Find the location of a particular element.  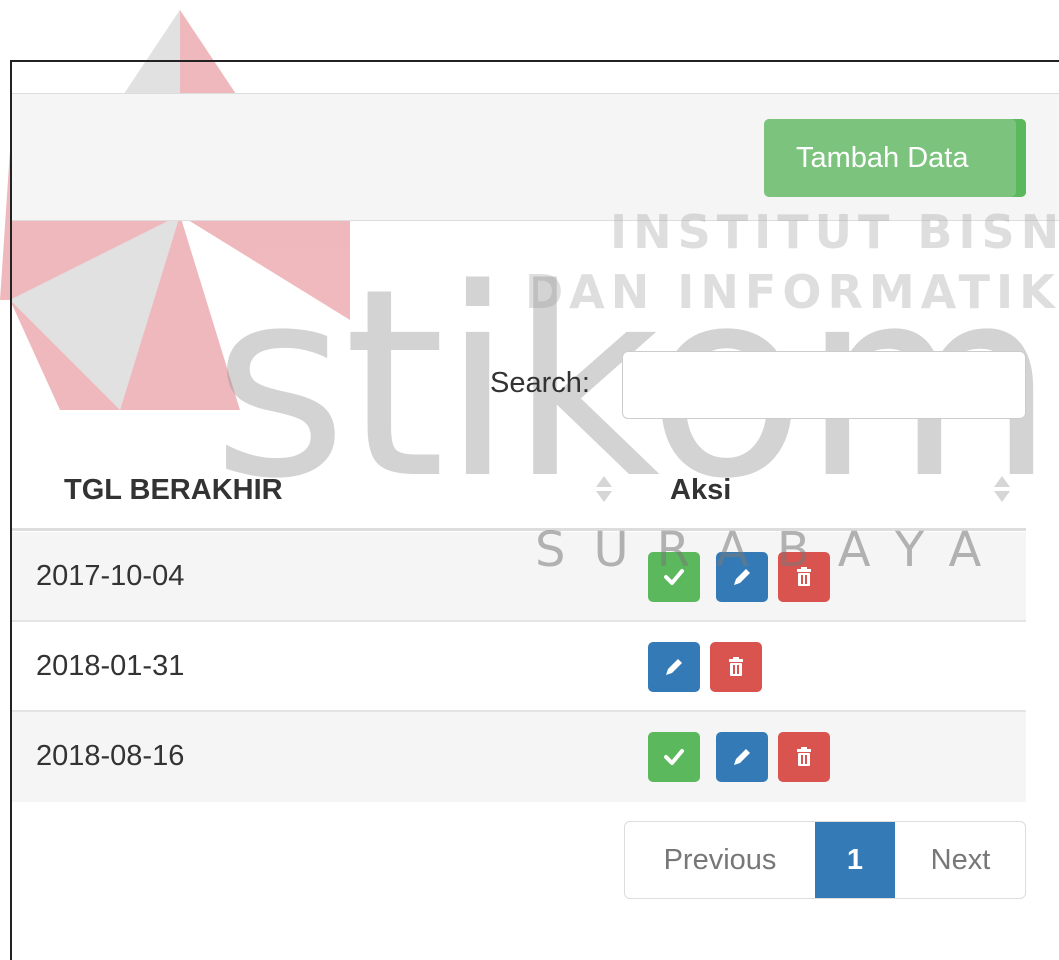

date-cell: 2017-10-04 is located at coordinates (110, 576).